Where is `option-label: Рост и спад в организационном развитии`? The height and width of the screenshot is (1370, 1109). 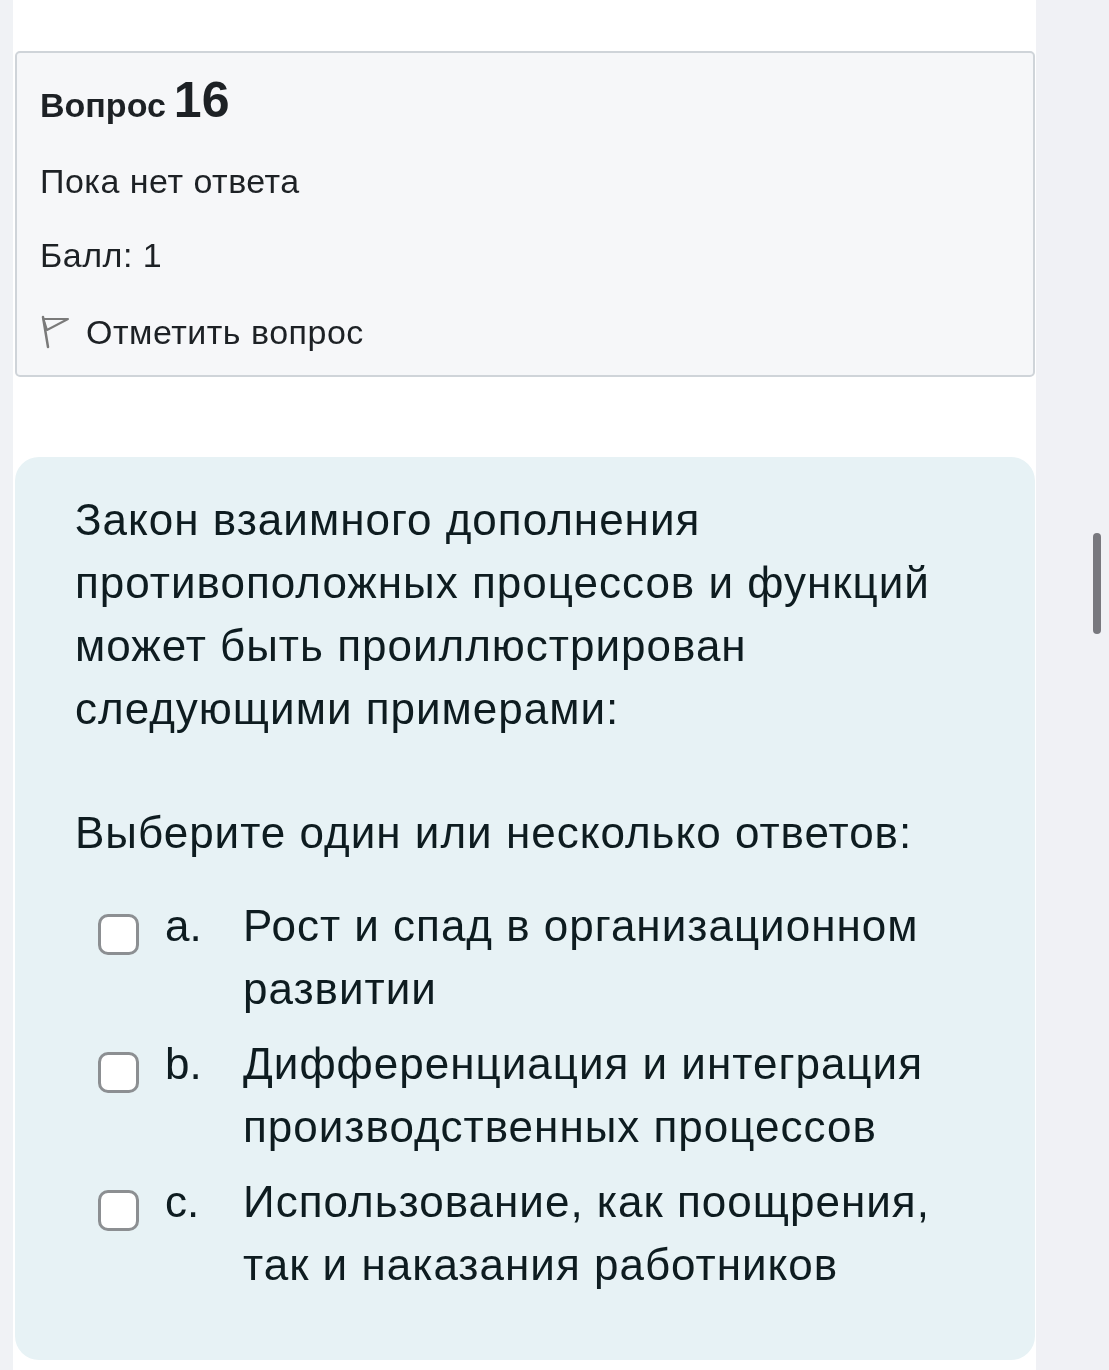 option-label: Рост и спад в организационном развитии is located at coordinates (605, 957).